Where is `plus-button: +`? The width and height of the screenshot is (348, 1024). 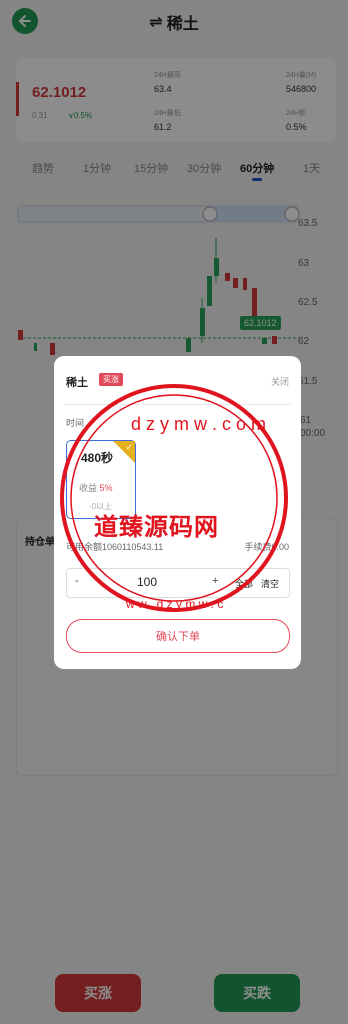
plus-button: + is located at coordinates (215, 581).